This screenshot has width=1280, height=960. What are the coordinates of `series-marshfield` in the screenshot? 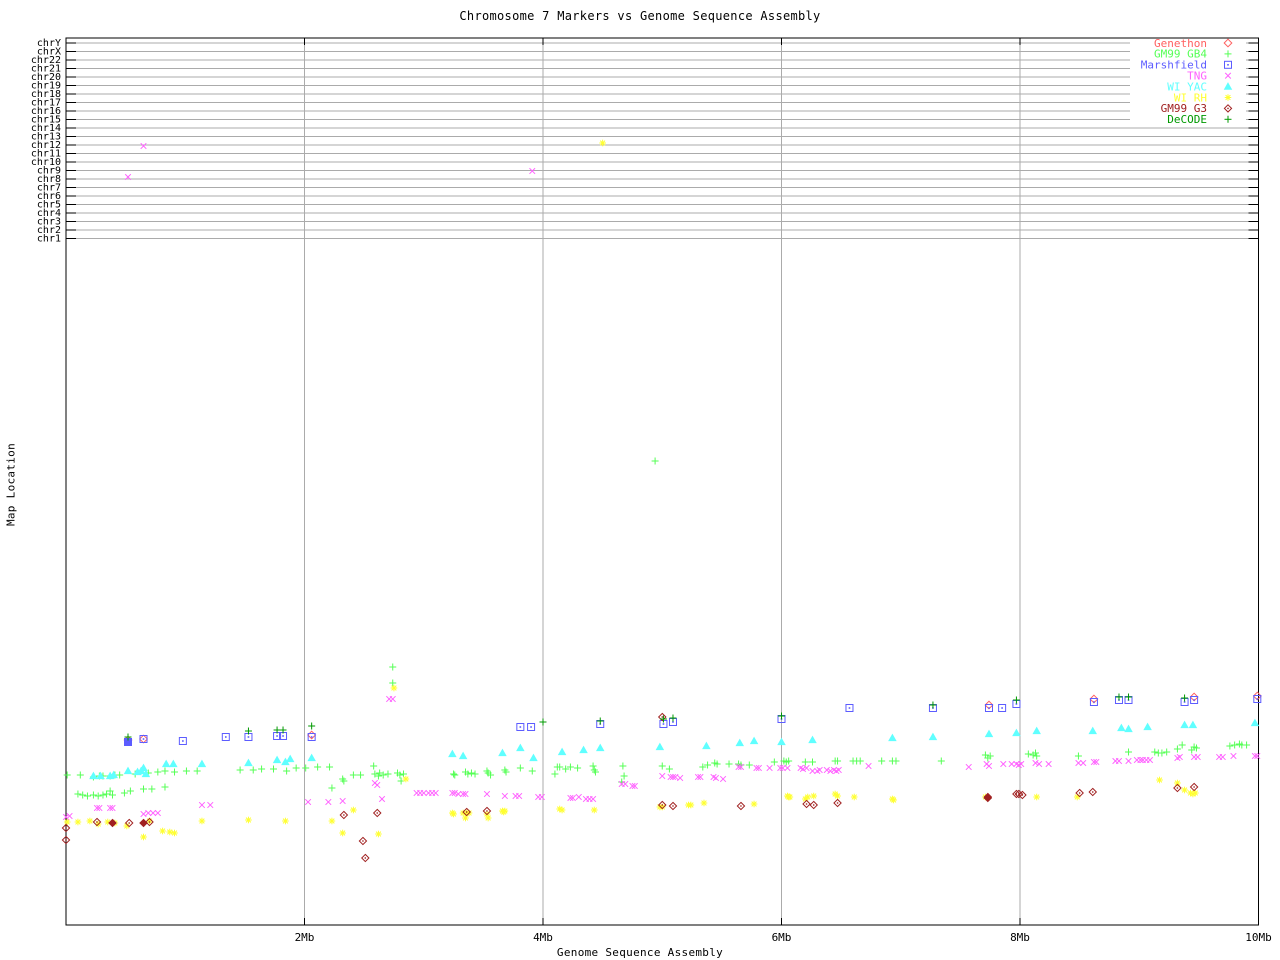 It's located at (693, 720).